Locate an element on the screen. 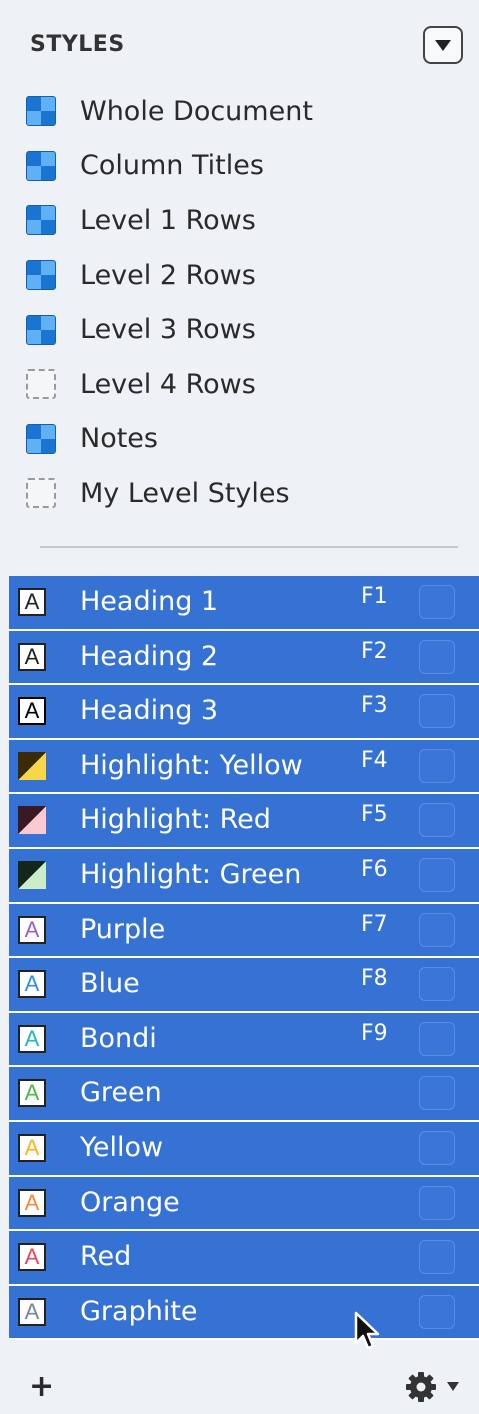 This screenshot has width=479, height=1414. level-style-item: Column Titles is located at coordinates (246, 166).